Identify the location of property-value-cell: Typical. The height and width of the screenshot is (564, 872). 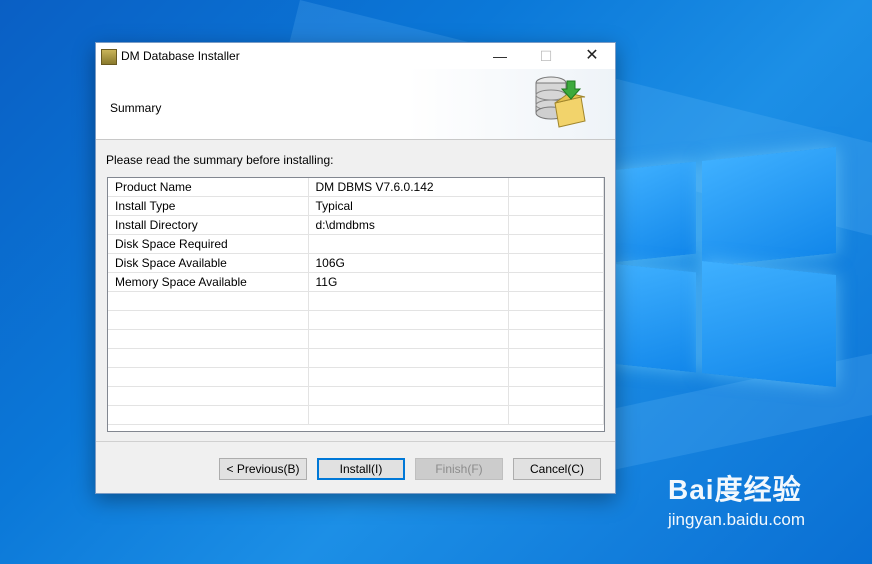
(408, 206).